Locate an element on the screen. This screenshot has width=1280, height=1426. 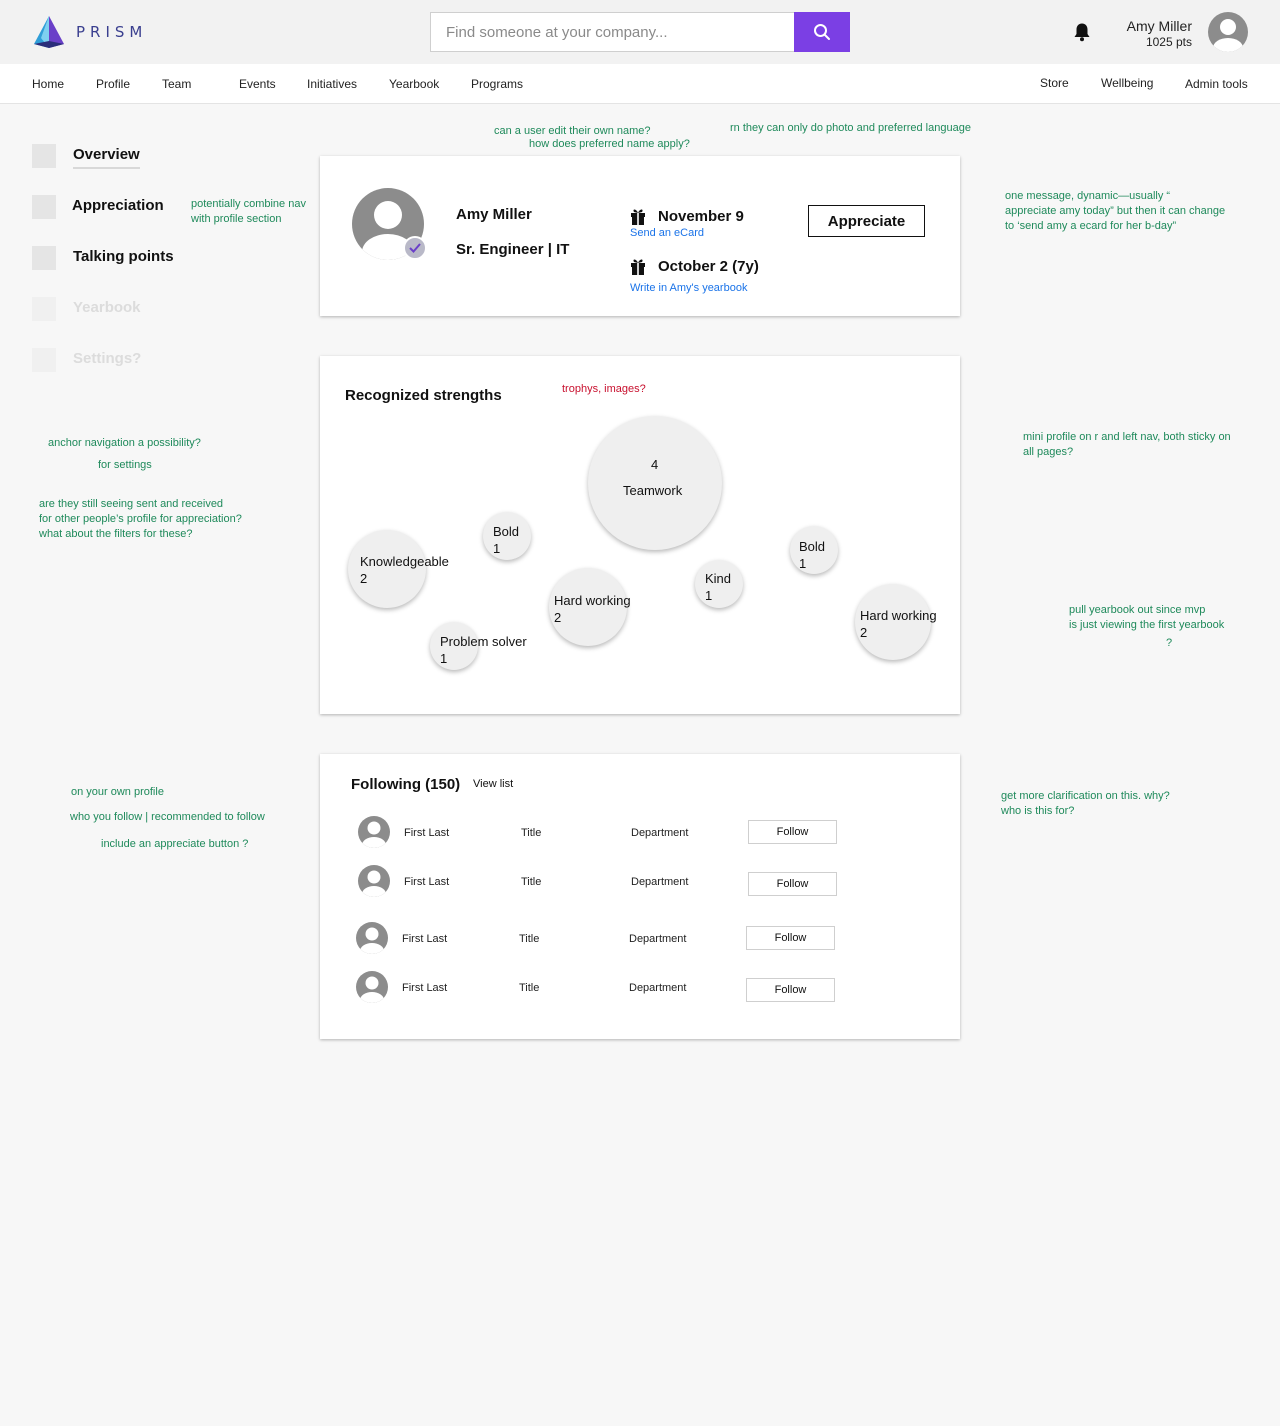
note-who-follow: who you follow | recommended to follow is located at coordinates (167, 817).